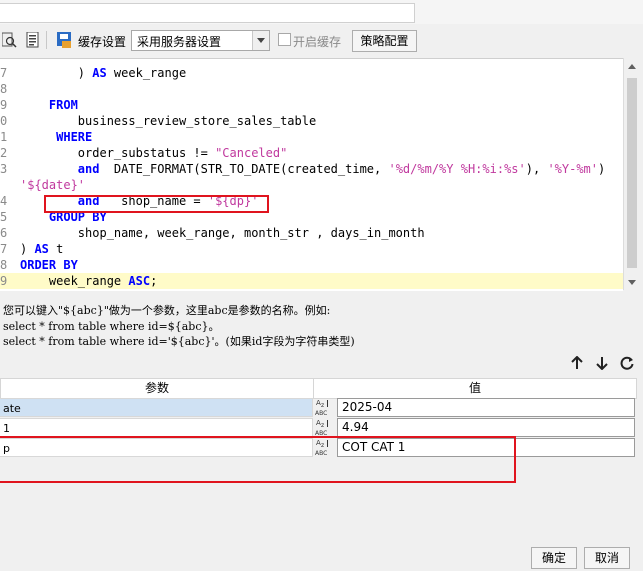 This screenshot has height=571, width=643. Describe the element at coordinates (554, 558) in the screenshot. I see `ok-button: 确定` at that location.